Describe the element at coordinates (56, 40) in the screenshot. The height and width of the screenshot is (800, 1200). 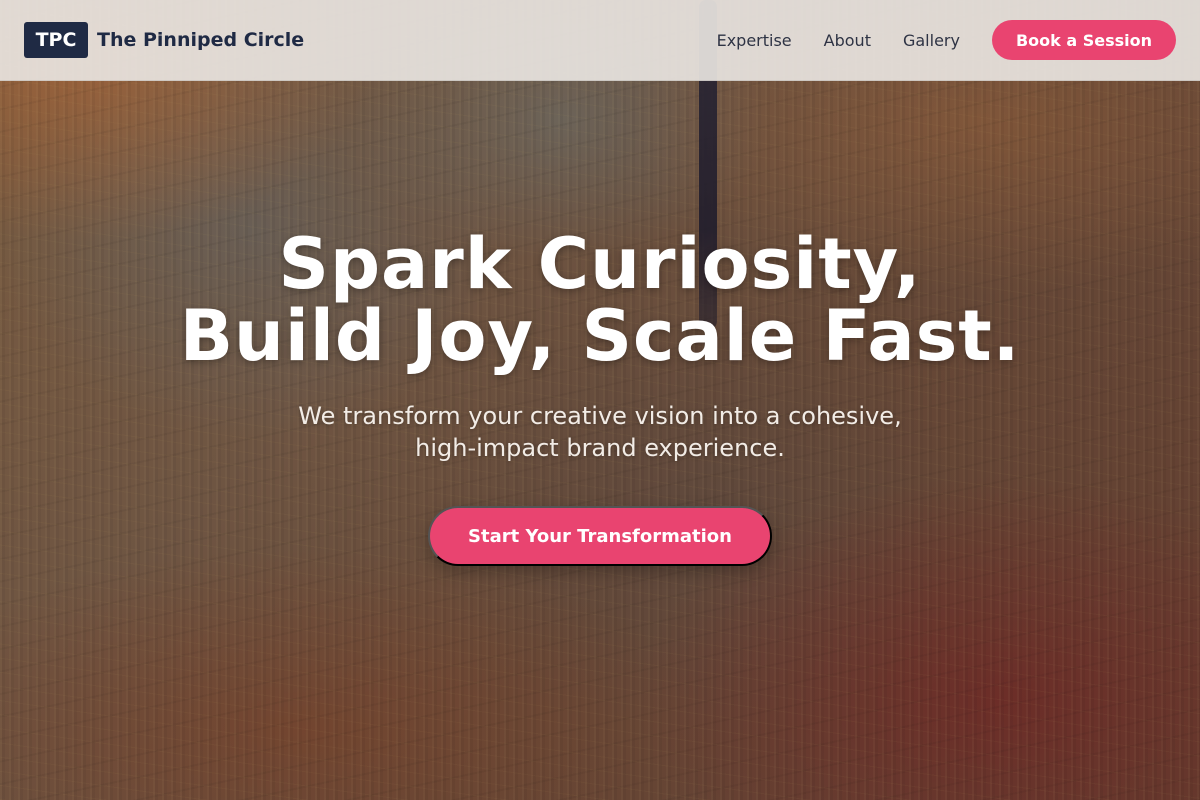
I see `brand-logo: TPC` at that location.